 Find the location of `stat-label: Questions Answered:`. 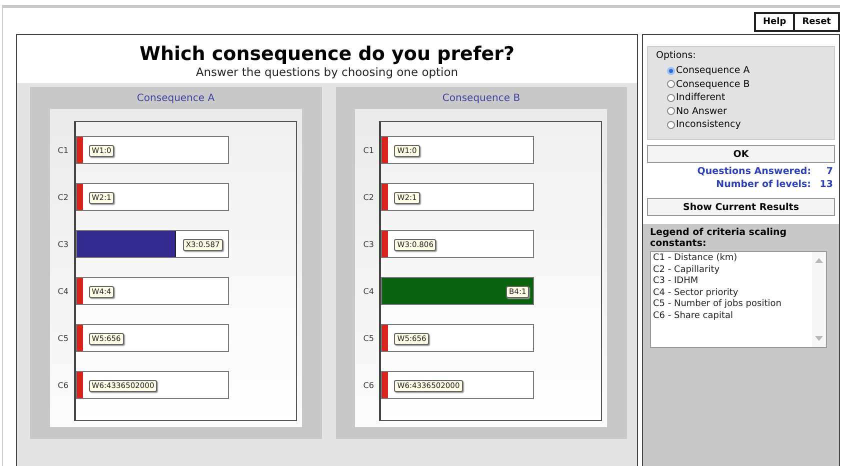

stat-label: Questions Answered: is located at coordinates (754, 171).